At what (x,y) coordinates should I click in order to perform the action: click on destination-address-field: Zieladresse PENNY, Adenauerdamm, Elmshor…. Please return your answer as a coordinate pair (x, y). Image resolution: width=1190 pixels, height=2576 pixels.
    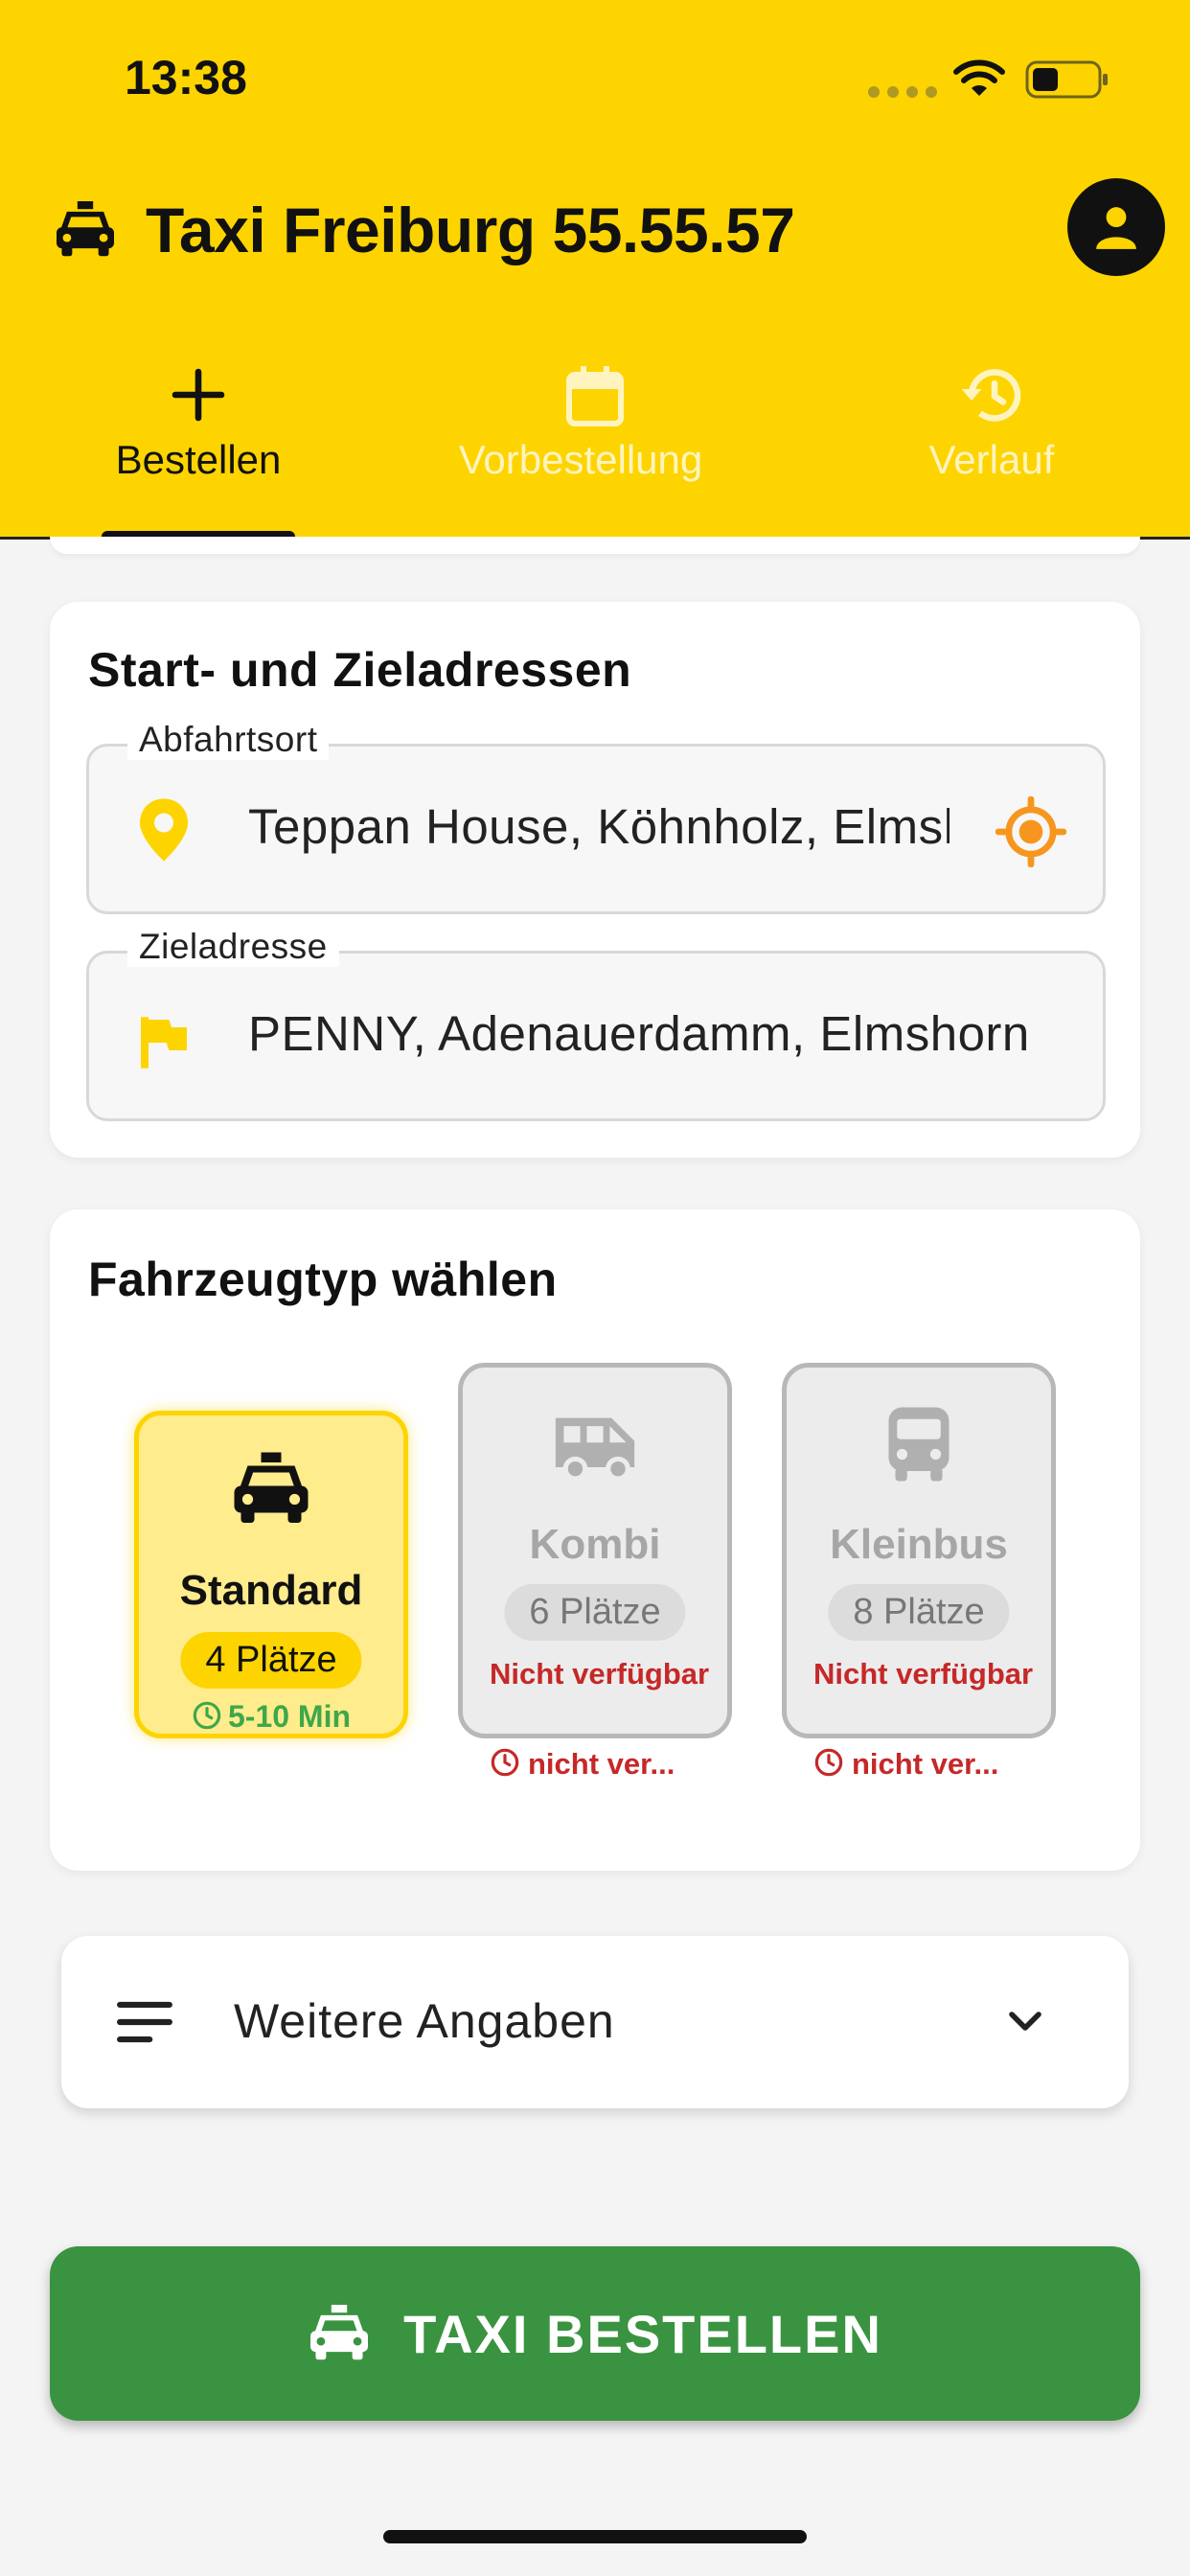
    Looking at the image, I should click on (596, 1024).